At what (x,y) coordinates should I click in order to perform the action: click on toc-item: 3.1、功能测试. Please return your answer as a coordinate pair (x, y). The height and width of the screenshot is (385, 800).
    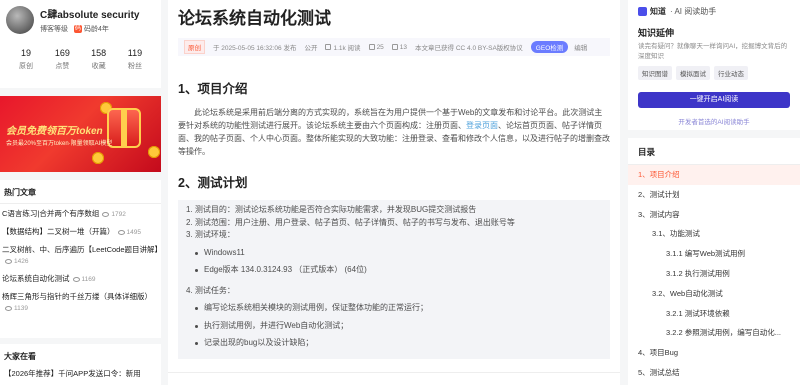
    Looking at the image, I should click on (714, 234).